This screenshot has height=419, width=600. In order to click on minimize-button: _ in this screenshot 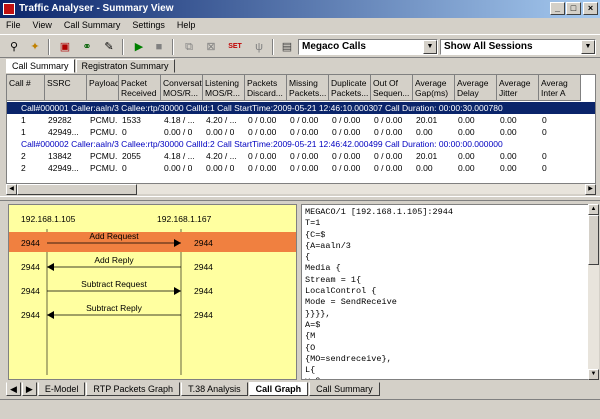, I will do `click(557, 8)`.